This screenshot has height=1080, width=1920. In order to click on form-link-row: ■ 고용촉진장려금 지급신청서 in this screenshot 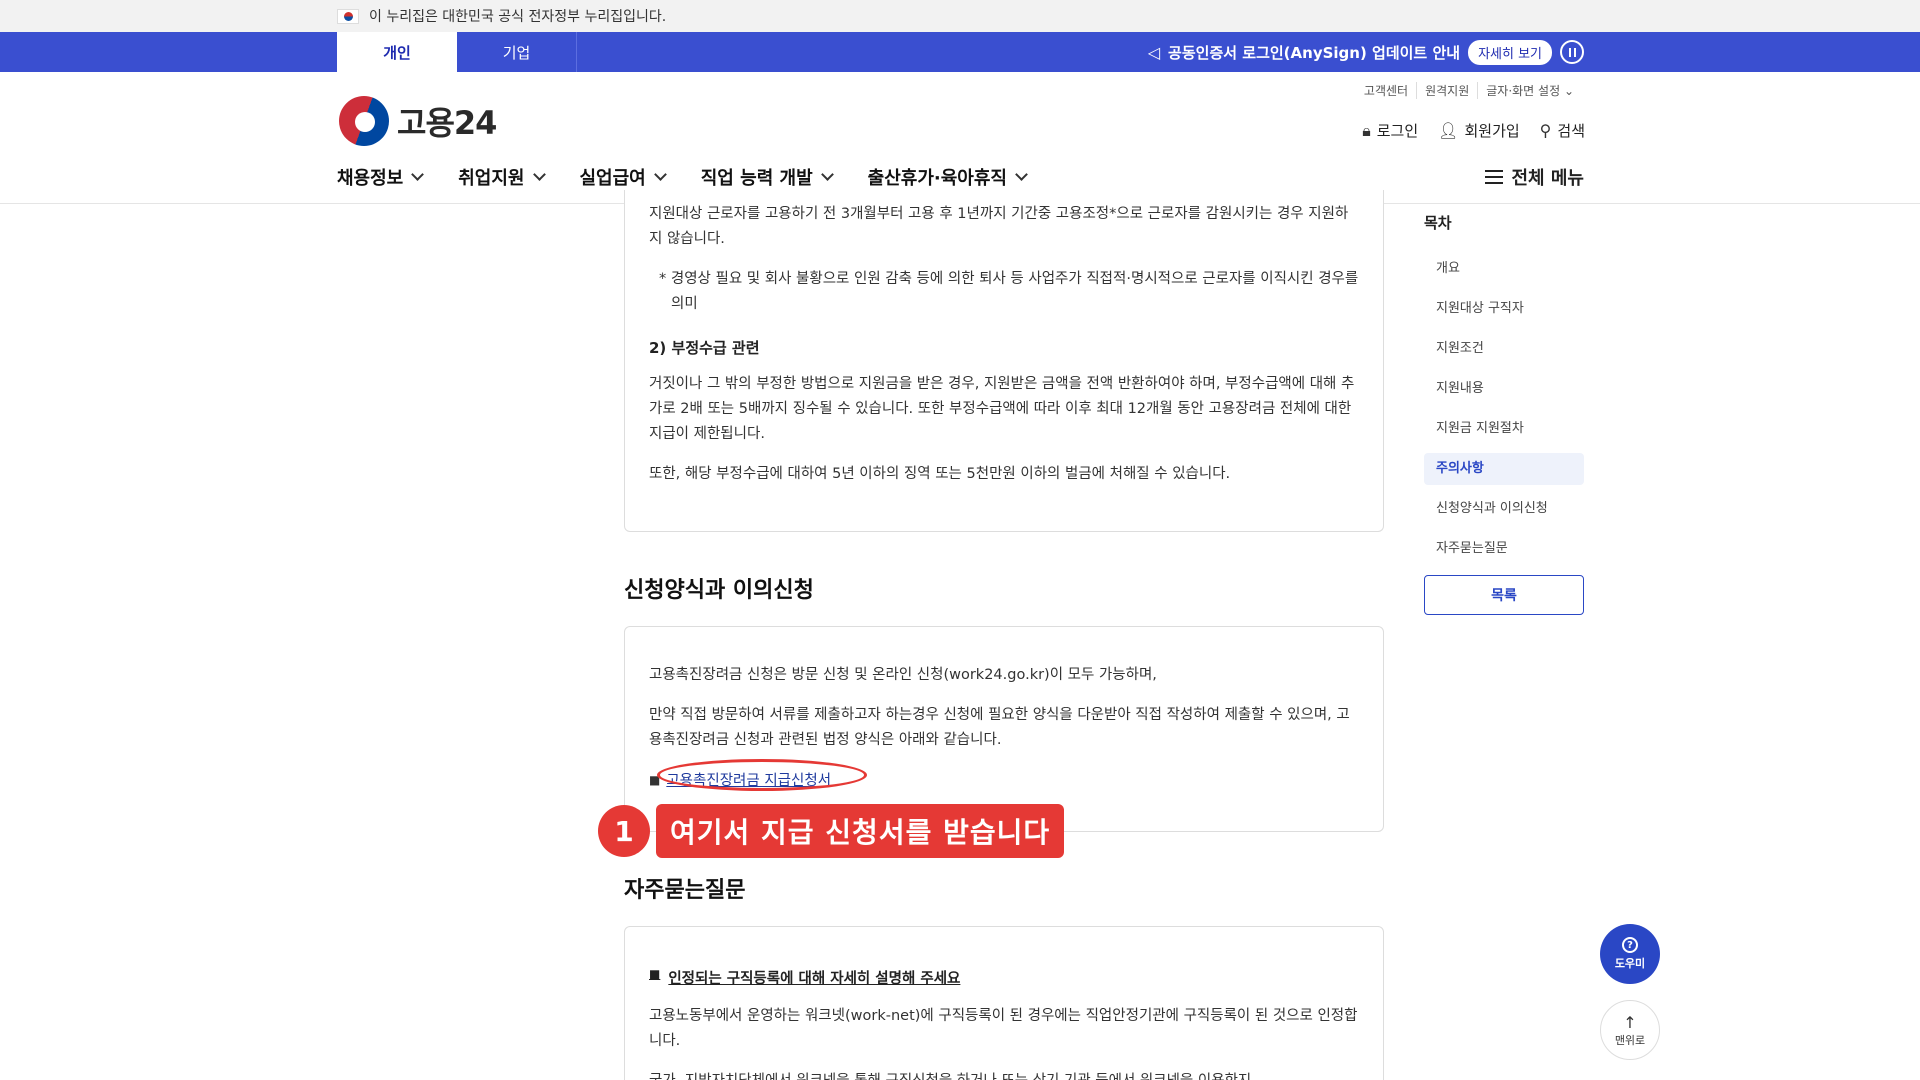, I will do `click(1004, 775)`.